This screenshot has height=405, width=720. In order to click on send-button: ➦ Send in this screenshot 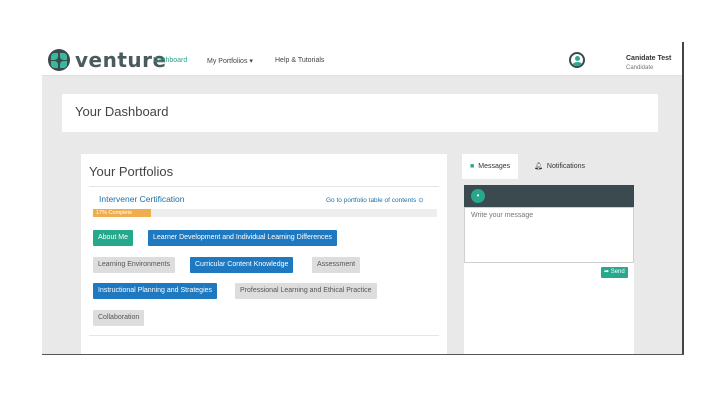, I will do `click(614, 272)`.